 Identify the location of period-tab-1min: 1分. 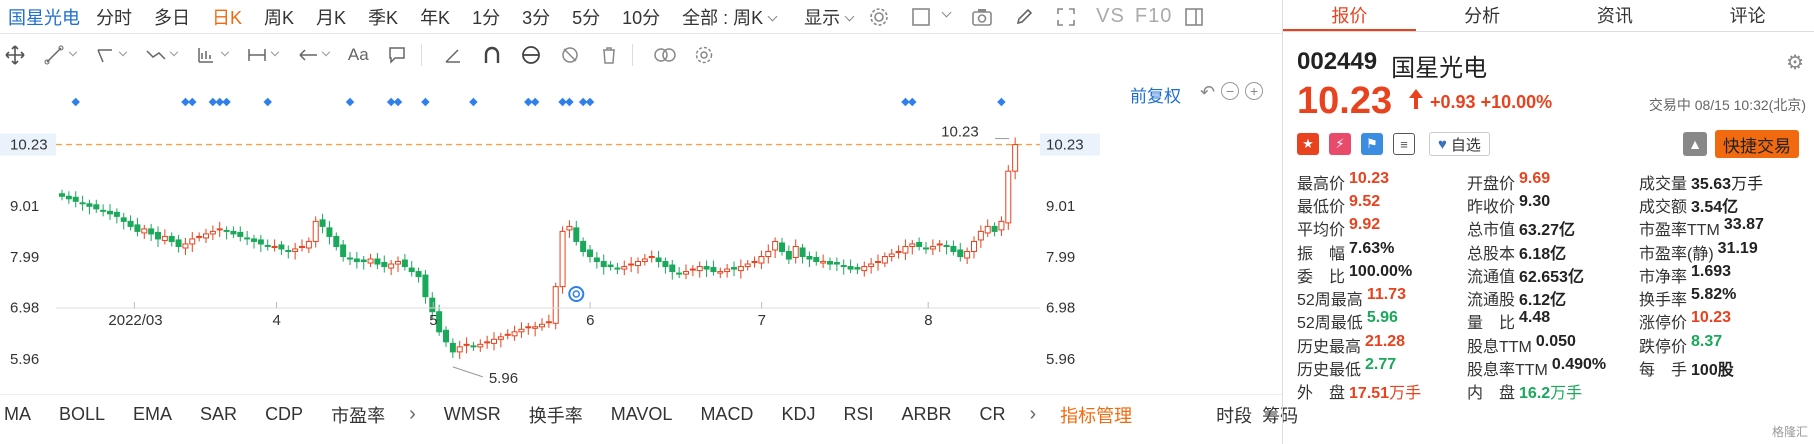
(486, 17).